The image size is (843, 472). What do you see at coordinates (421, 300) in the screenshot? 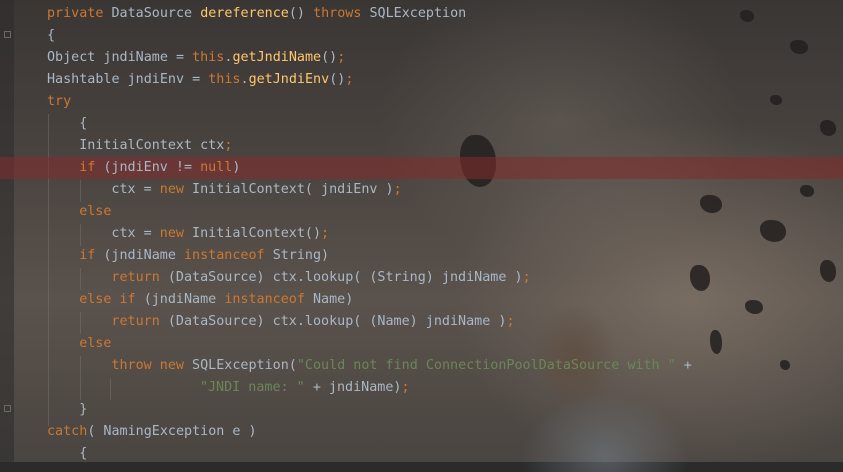
I see `code-line: else if (jndiName instanceof Name)` at bounding box center [421, 300].